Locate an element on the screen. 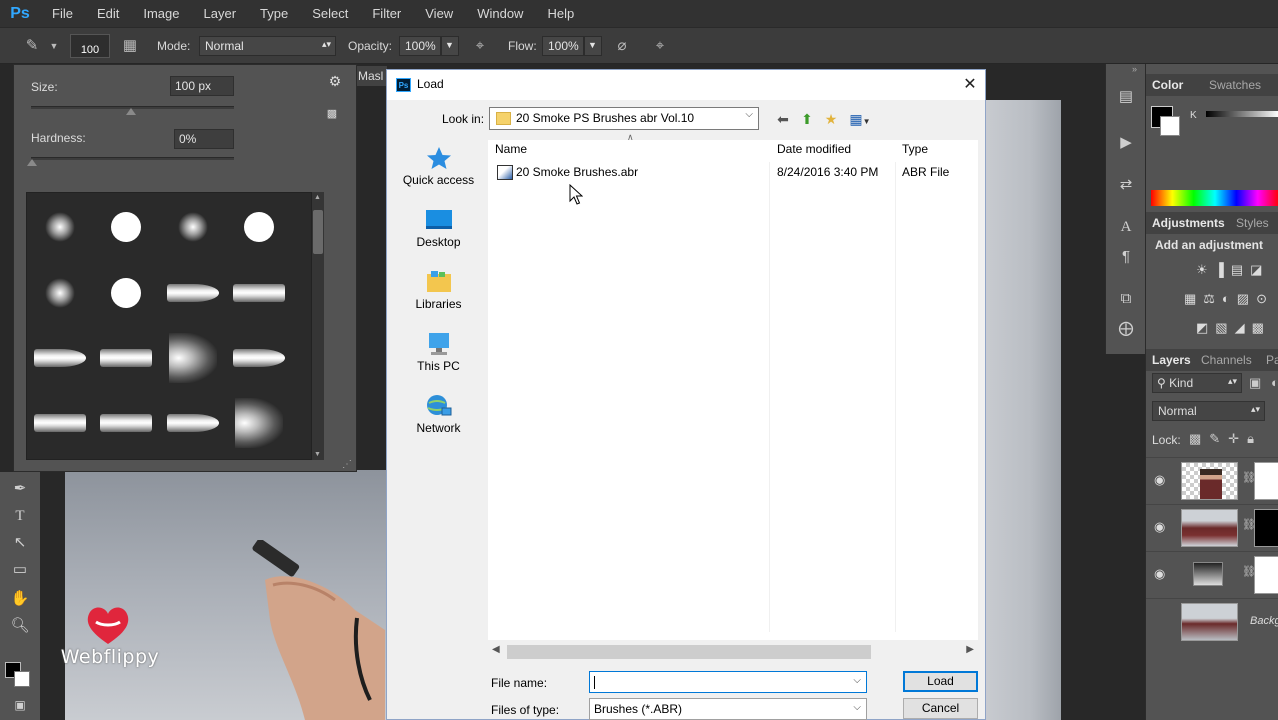 This screenshot has height=720, width=1278. column-header-name: Name is located at coordinates (511, 149).